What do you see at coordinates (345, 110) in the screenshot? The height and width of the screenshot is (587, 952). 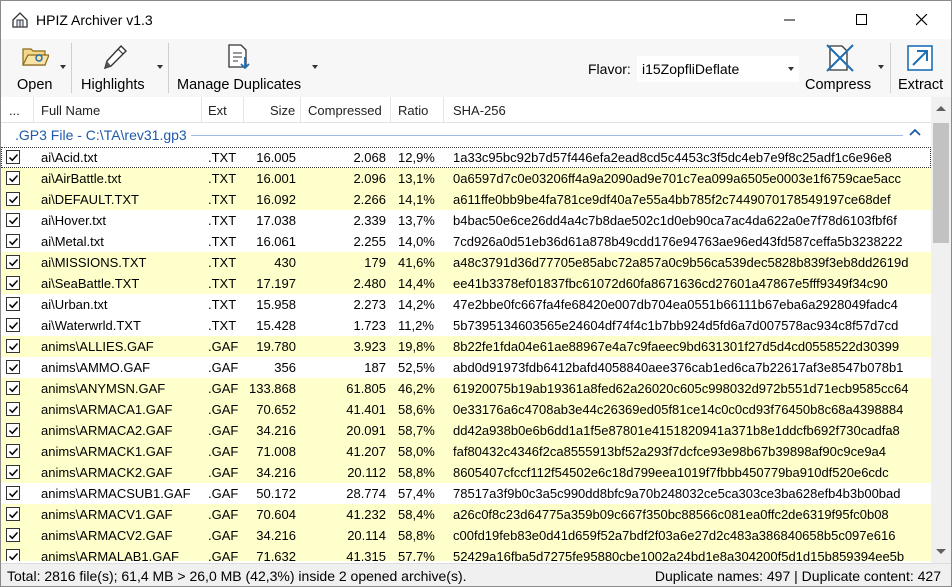 I see `column-compressed: Compressed` at bounding box center [345, 110].